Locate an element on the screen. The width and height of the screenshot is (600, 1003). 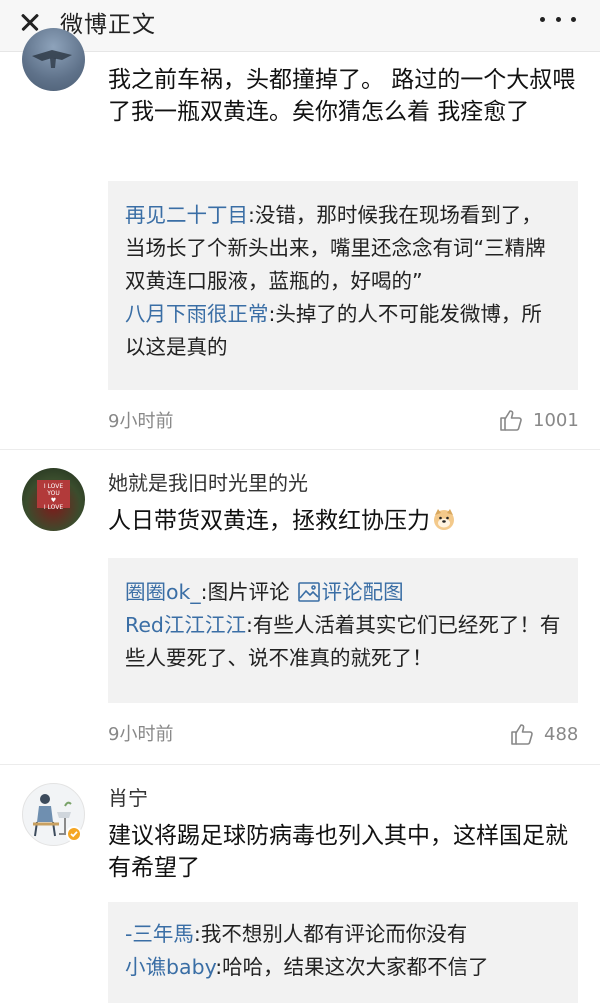
reply-text: :我不想别人都有评论而你没有 is located at coordinates (330, 934).